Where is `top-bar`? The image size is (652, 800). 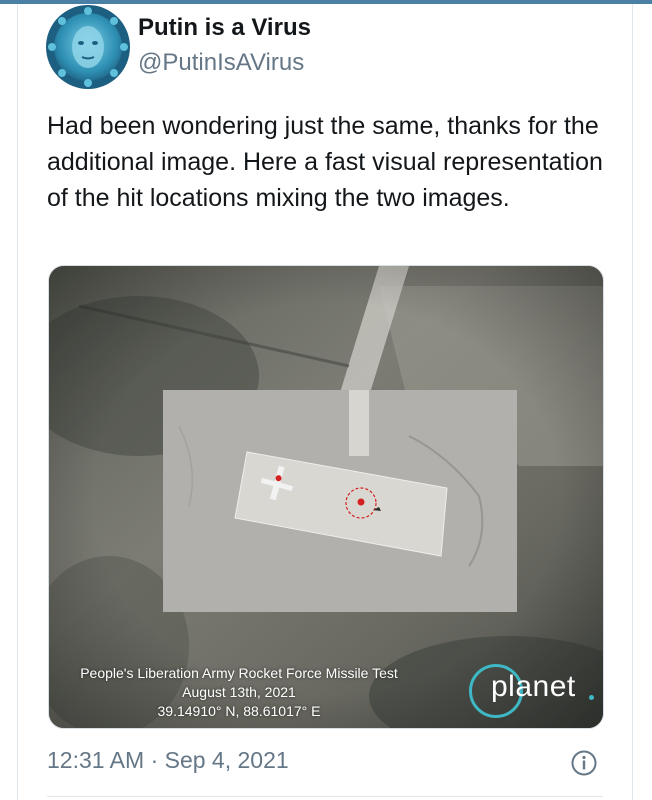 top-bar is located at coordinates (326, 2).